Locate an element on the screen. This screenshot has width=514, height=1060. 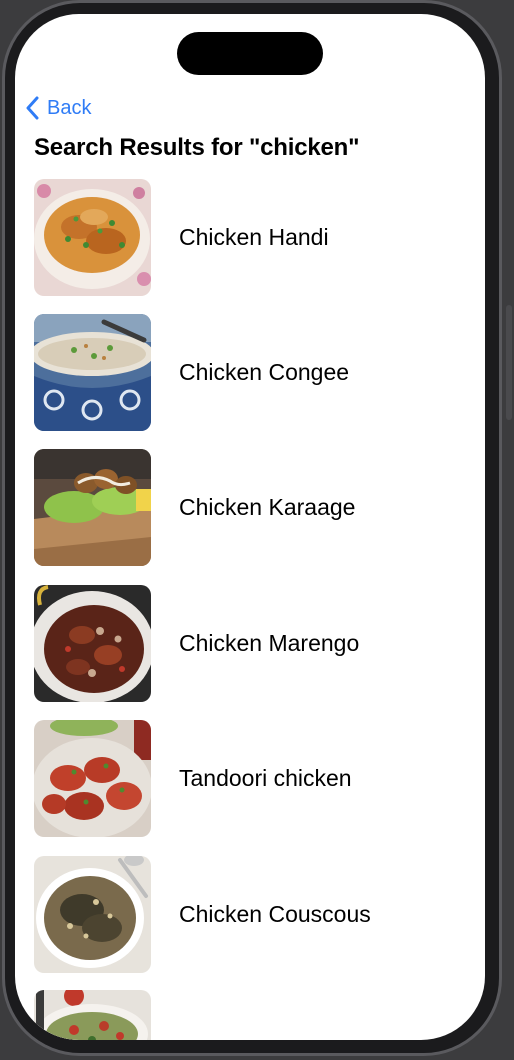
chicken-handi-photo is located at coordinates (92, 237).